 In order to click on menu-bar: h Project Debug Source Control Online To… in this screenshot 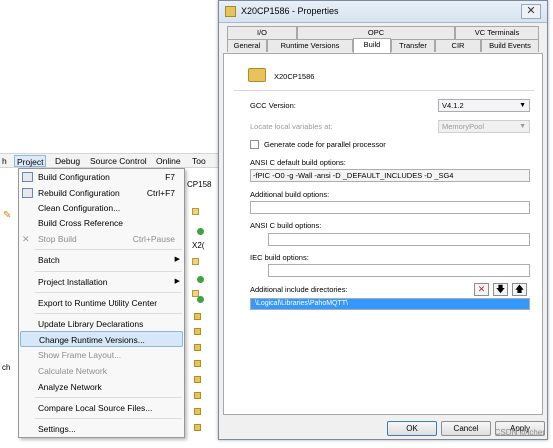, I will do `click(109, 160)`.